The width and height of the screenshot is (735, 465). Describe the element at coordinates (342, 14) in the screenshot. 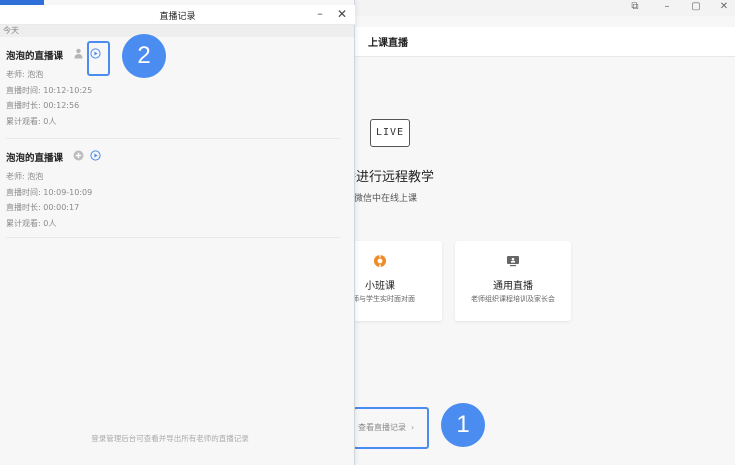

I see `dialog-close-button: ✕` at that location.